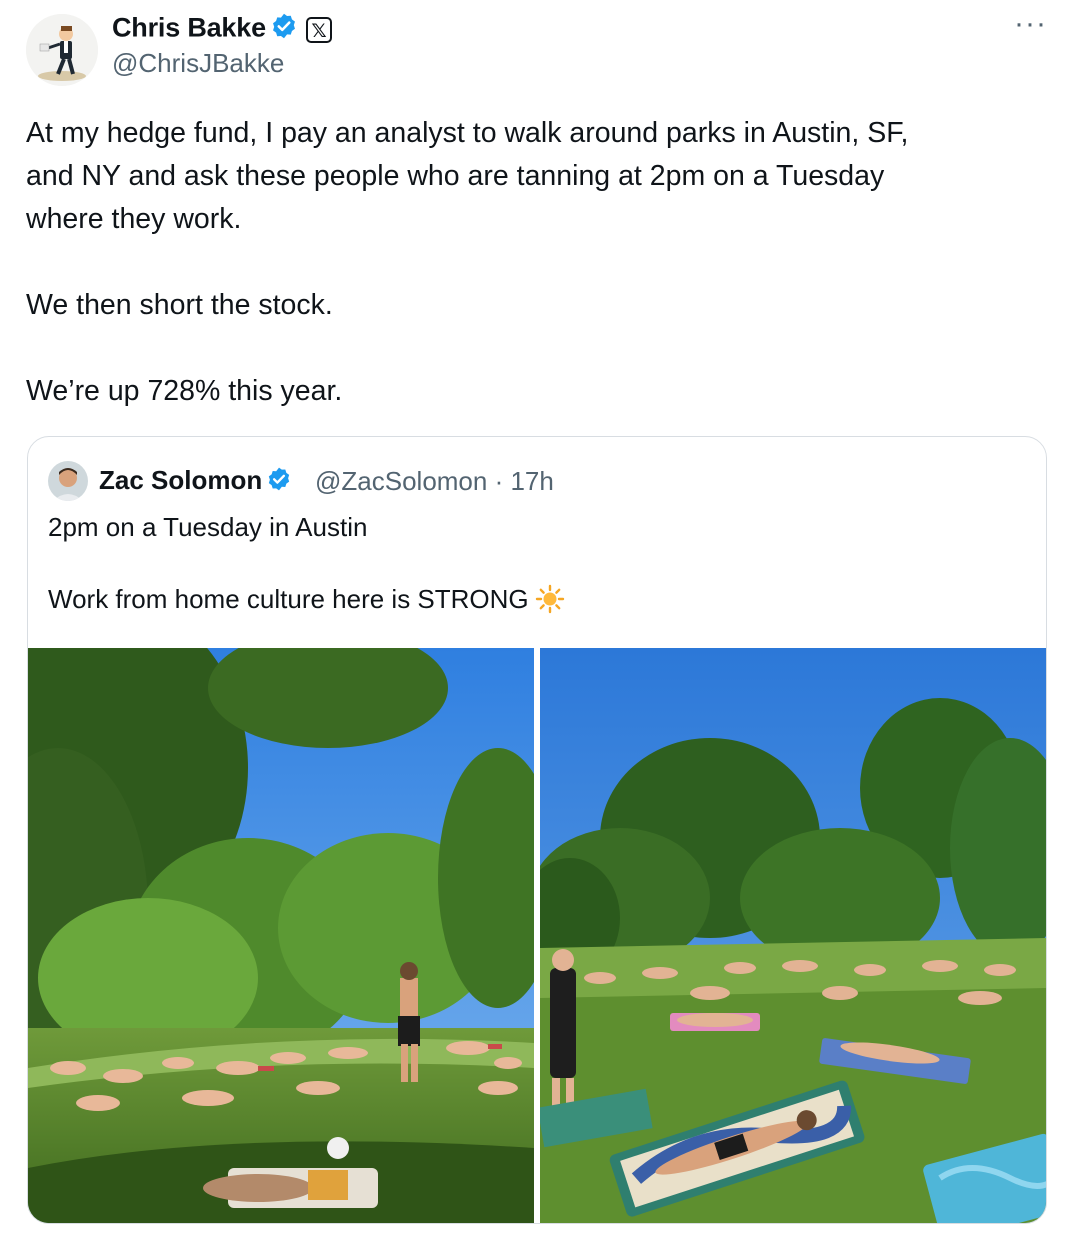 The height and width of the screenshot is (1240, 1080). Describe the element at coordinates (1030, 24) in the screenshot. I see `more-options-icon: ···` at that location.